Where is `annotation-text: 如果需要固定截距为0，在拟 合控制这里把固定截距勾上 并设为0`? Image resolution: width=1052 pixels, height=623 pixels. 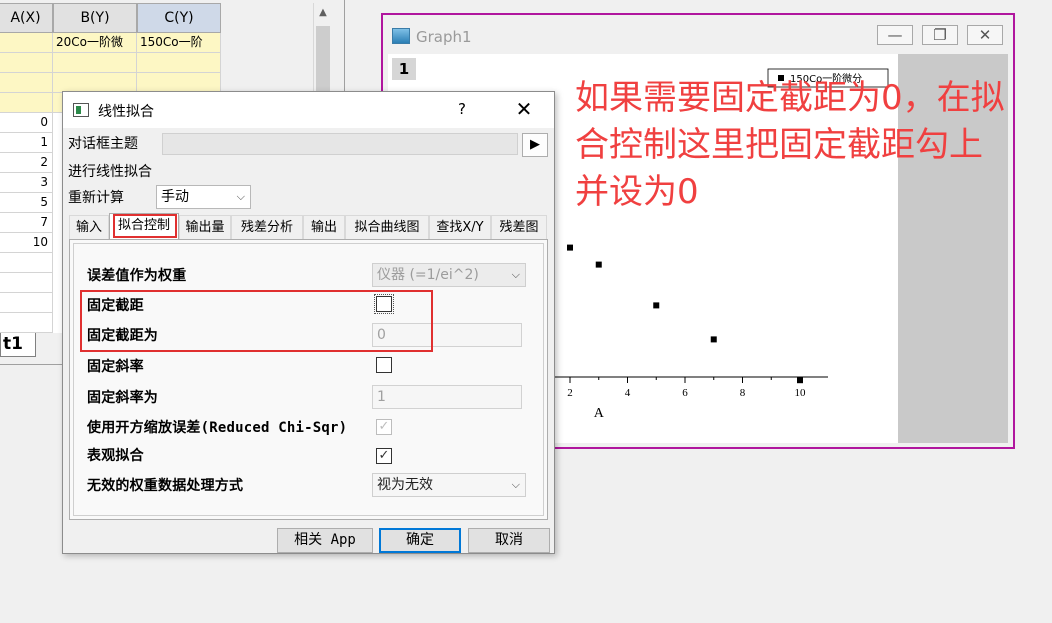 annotation-text: 如果需要固定截距为0，在拟 合控制这里把固定截距勾上 并设为0 is located at coordinates (812, 145).